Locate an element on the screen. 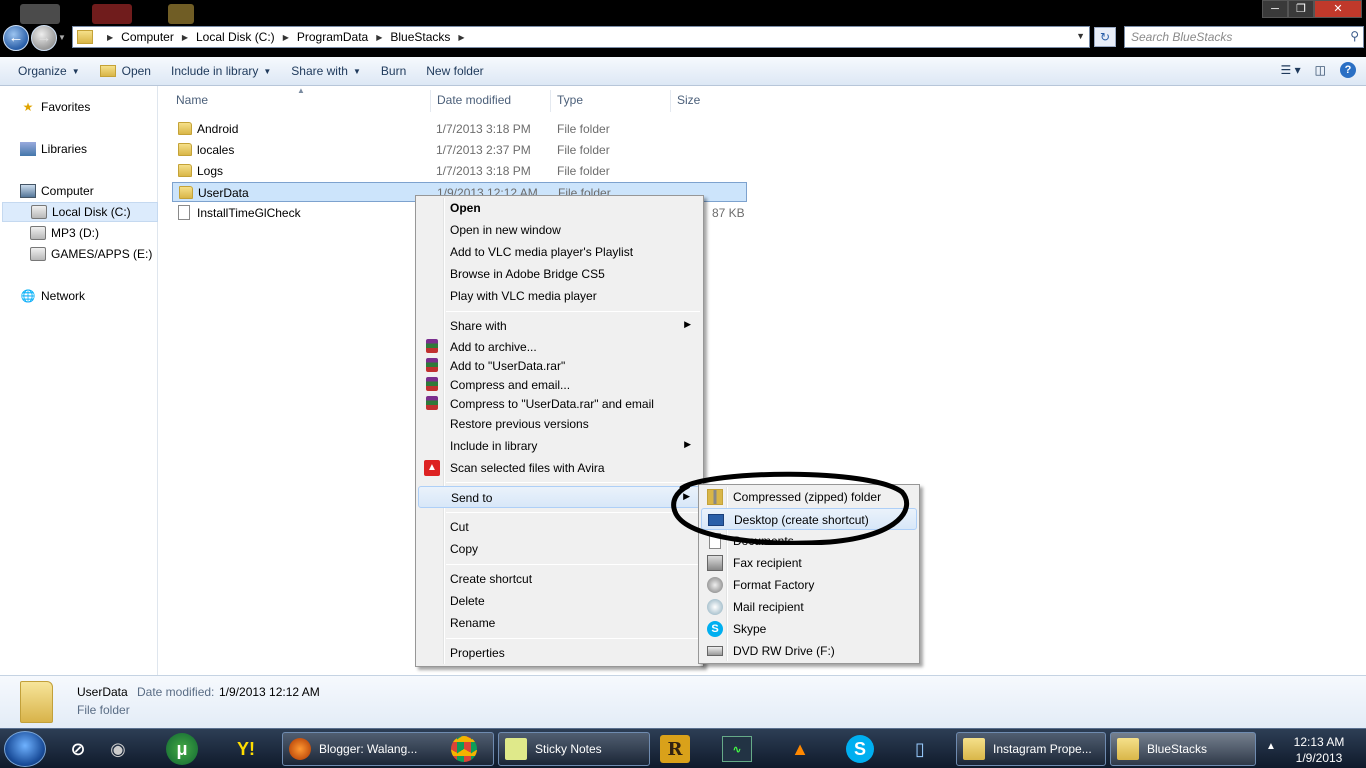 Image resolution: width=1366 pixels, height=768 pixels. new-folder-button: New folder is located at coordinates (454, 71).